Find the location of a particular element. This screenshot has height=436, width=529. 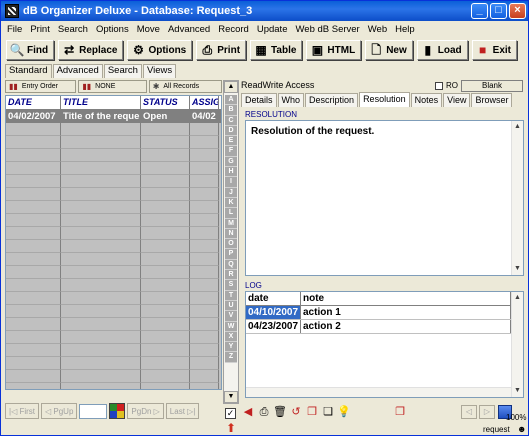

options-button: ⚙ Options is located at coordinates (160, 50).